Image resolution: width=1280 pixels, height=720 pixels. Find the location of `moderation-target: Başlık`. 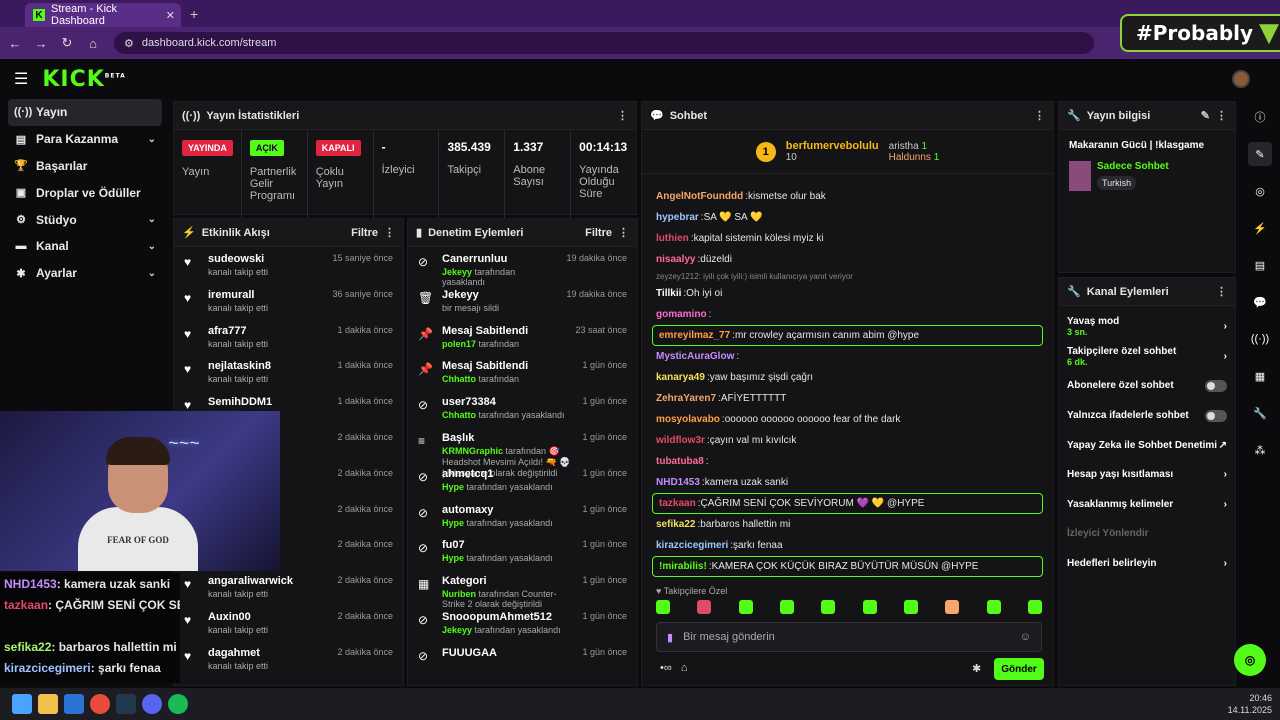

moderation-target: Başlık is located at coordinates (507, 438).